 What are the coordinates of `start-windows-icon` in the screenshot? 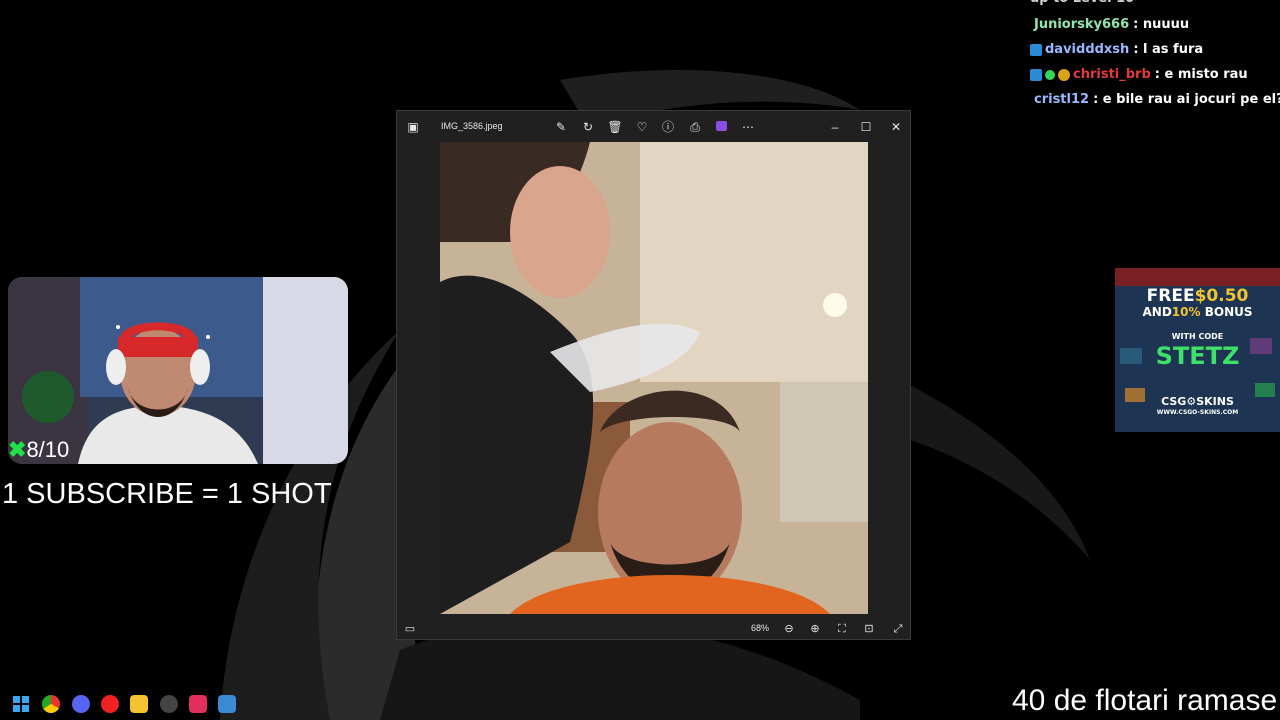 It's located at (21, 704).